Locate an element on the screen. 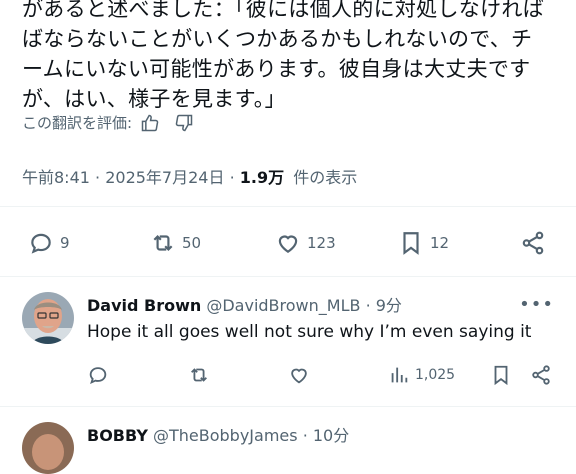 This screenshot has height=474, width=576. reply-views-button: 1,025 is located at coordinates (421, 375).